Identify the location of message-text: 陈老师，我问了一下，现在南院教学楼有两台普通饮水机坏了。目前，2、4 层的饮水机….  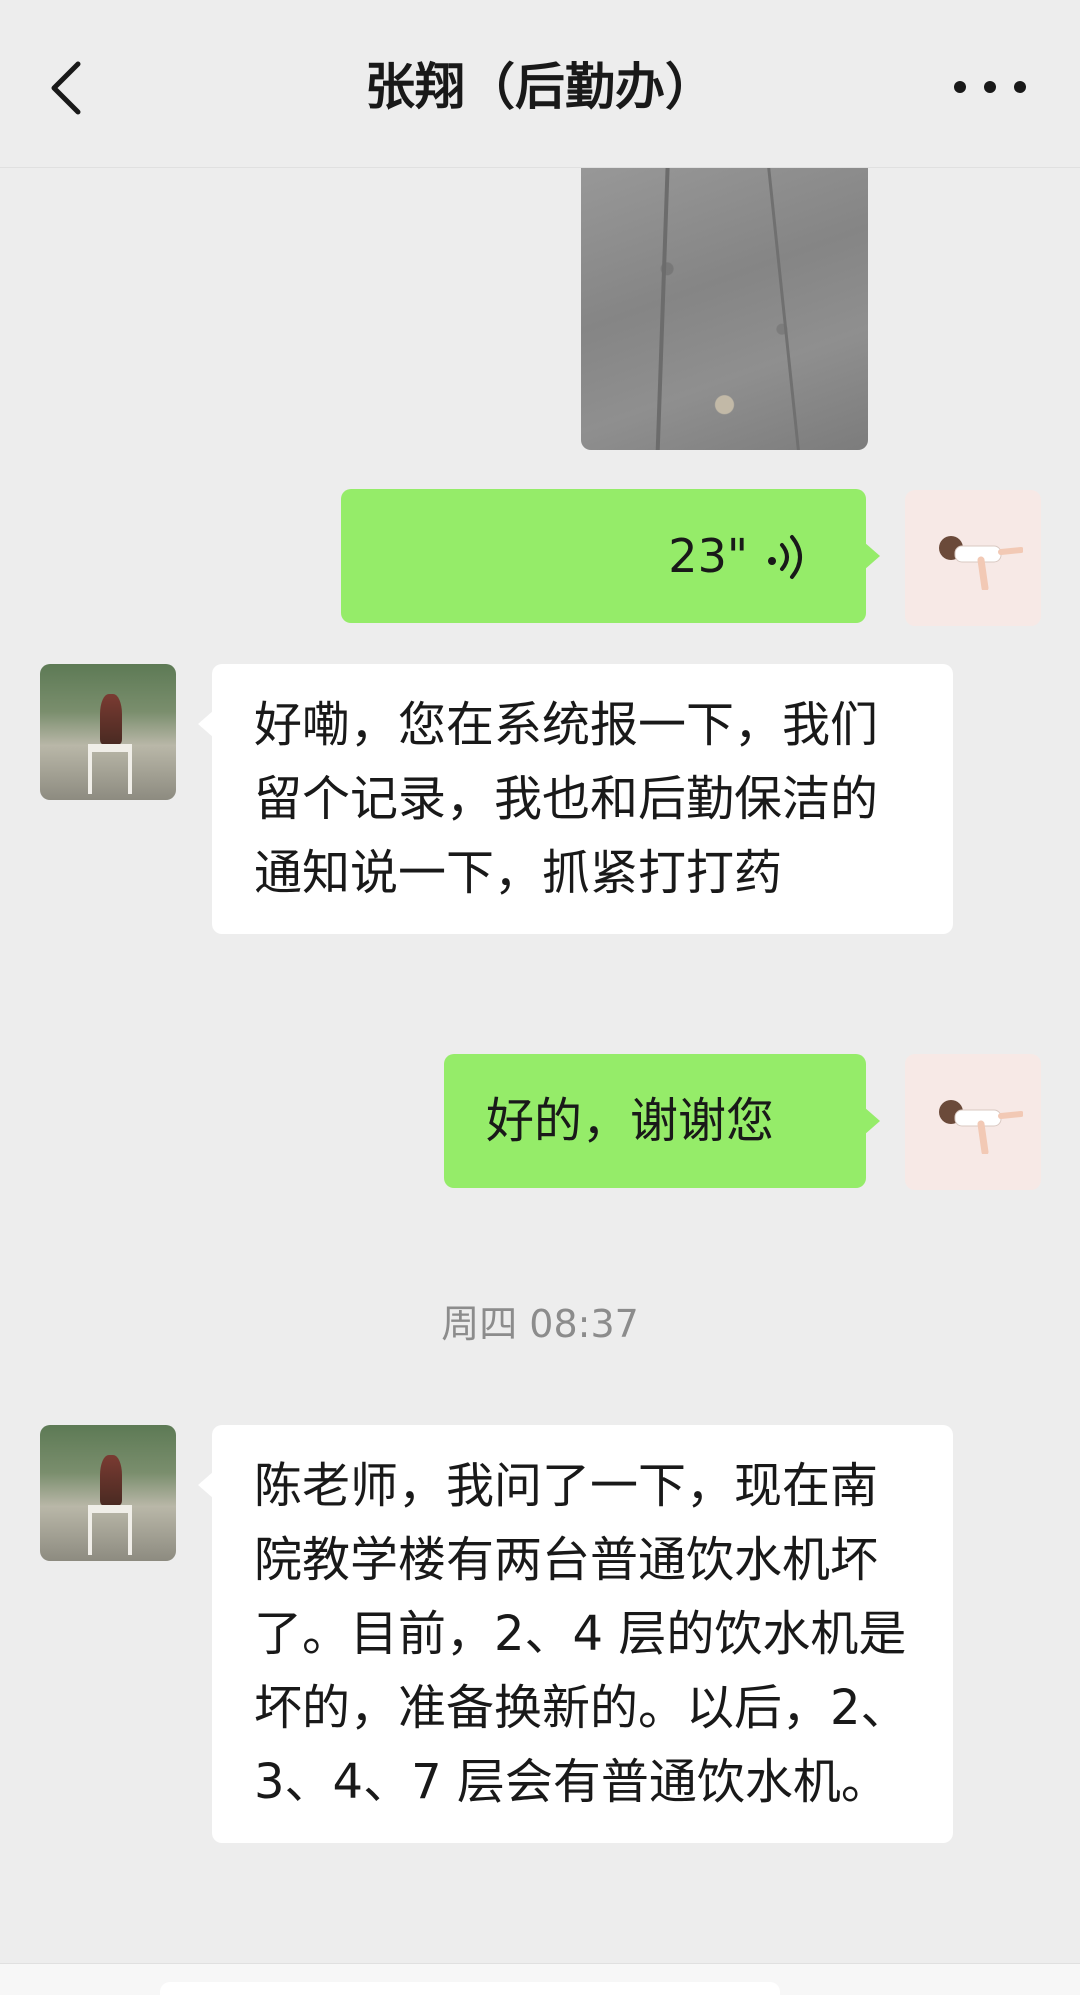
(581, 1634).